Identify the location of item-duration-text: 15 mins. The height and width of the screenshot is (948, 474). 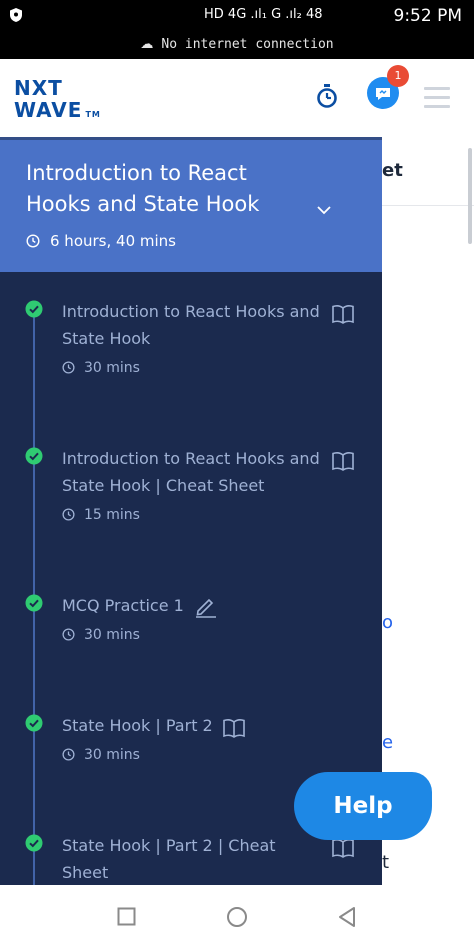
(112, 515).